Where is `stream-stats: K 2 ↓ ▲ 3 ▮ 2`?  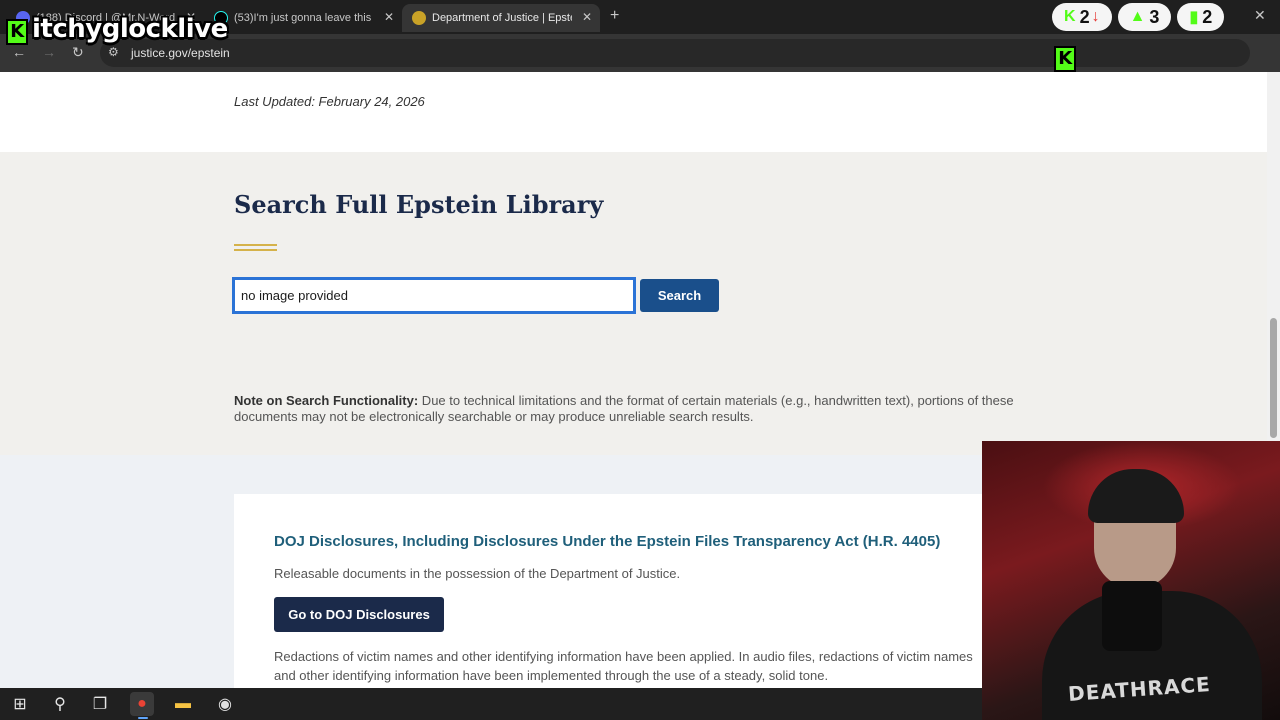
stream-stats: K 2 ↓ ▲ 3 ▮ 2 is located at coordinates (1138, 17).